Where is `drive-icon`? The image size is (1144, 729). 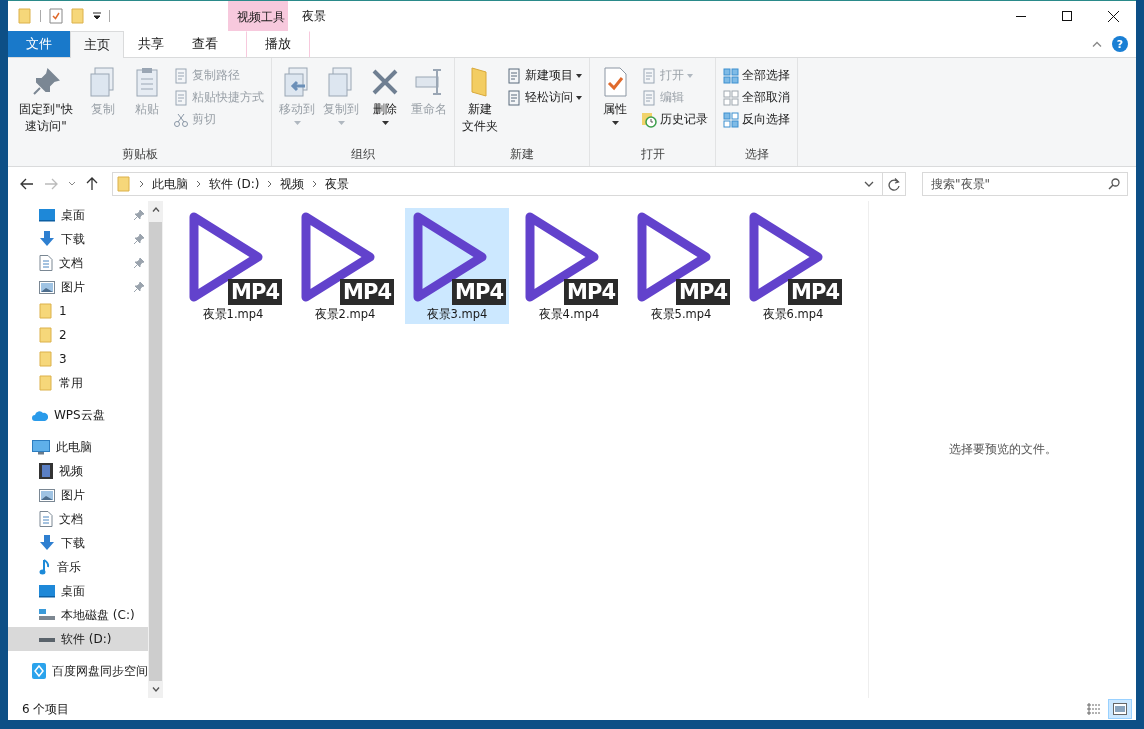 drive-icon is located at coordinates (47, 615).